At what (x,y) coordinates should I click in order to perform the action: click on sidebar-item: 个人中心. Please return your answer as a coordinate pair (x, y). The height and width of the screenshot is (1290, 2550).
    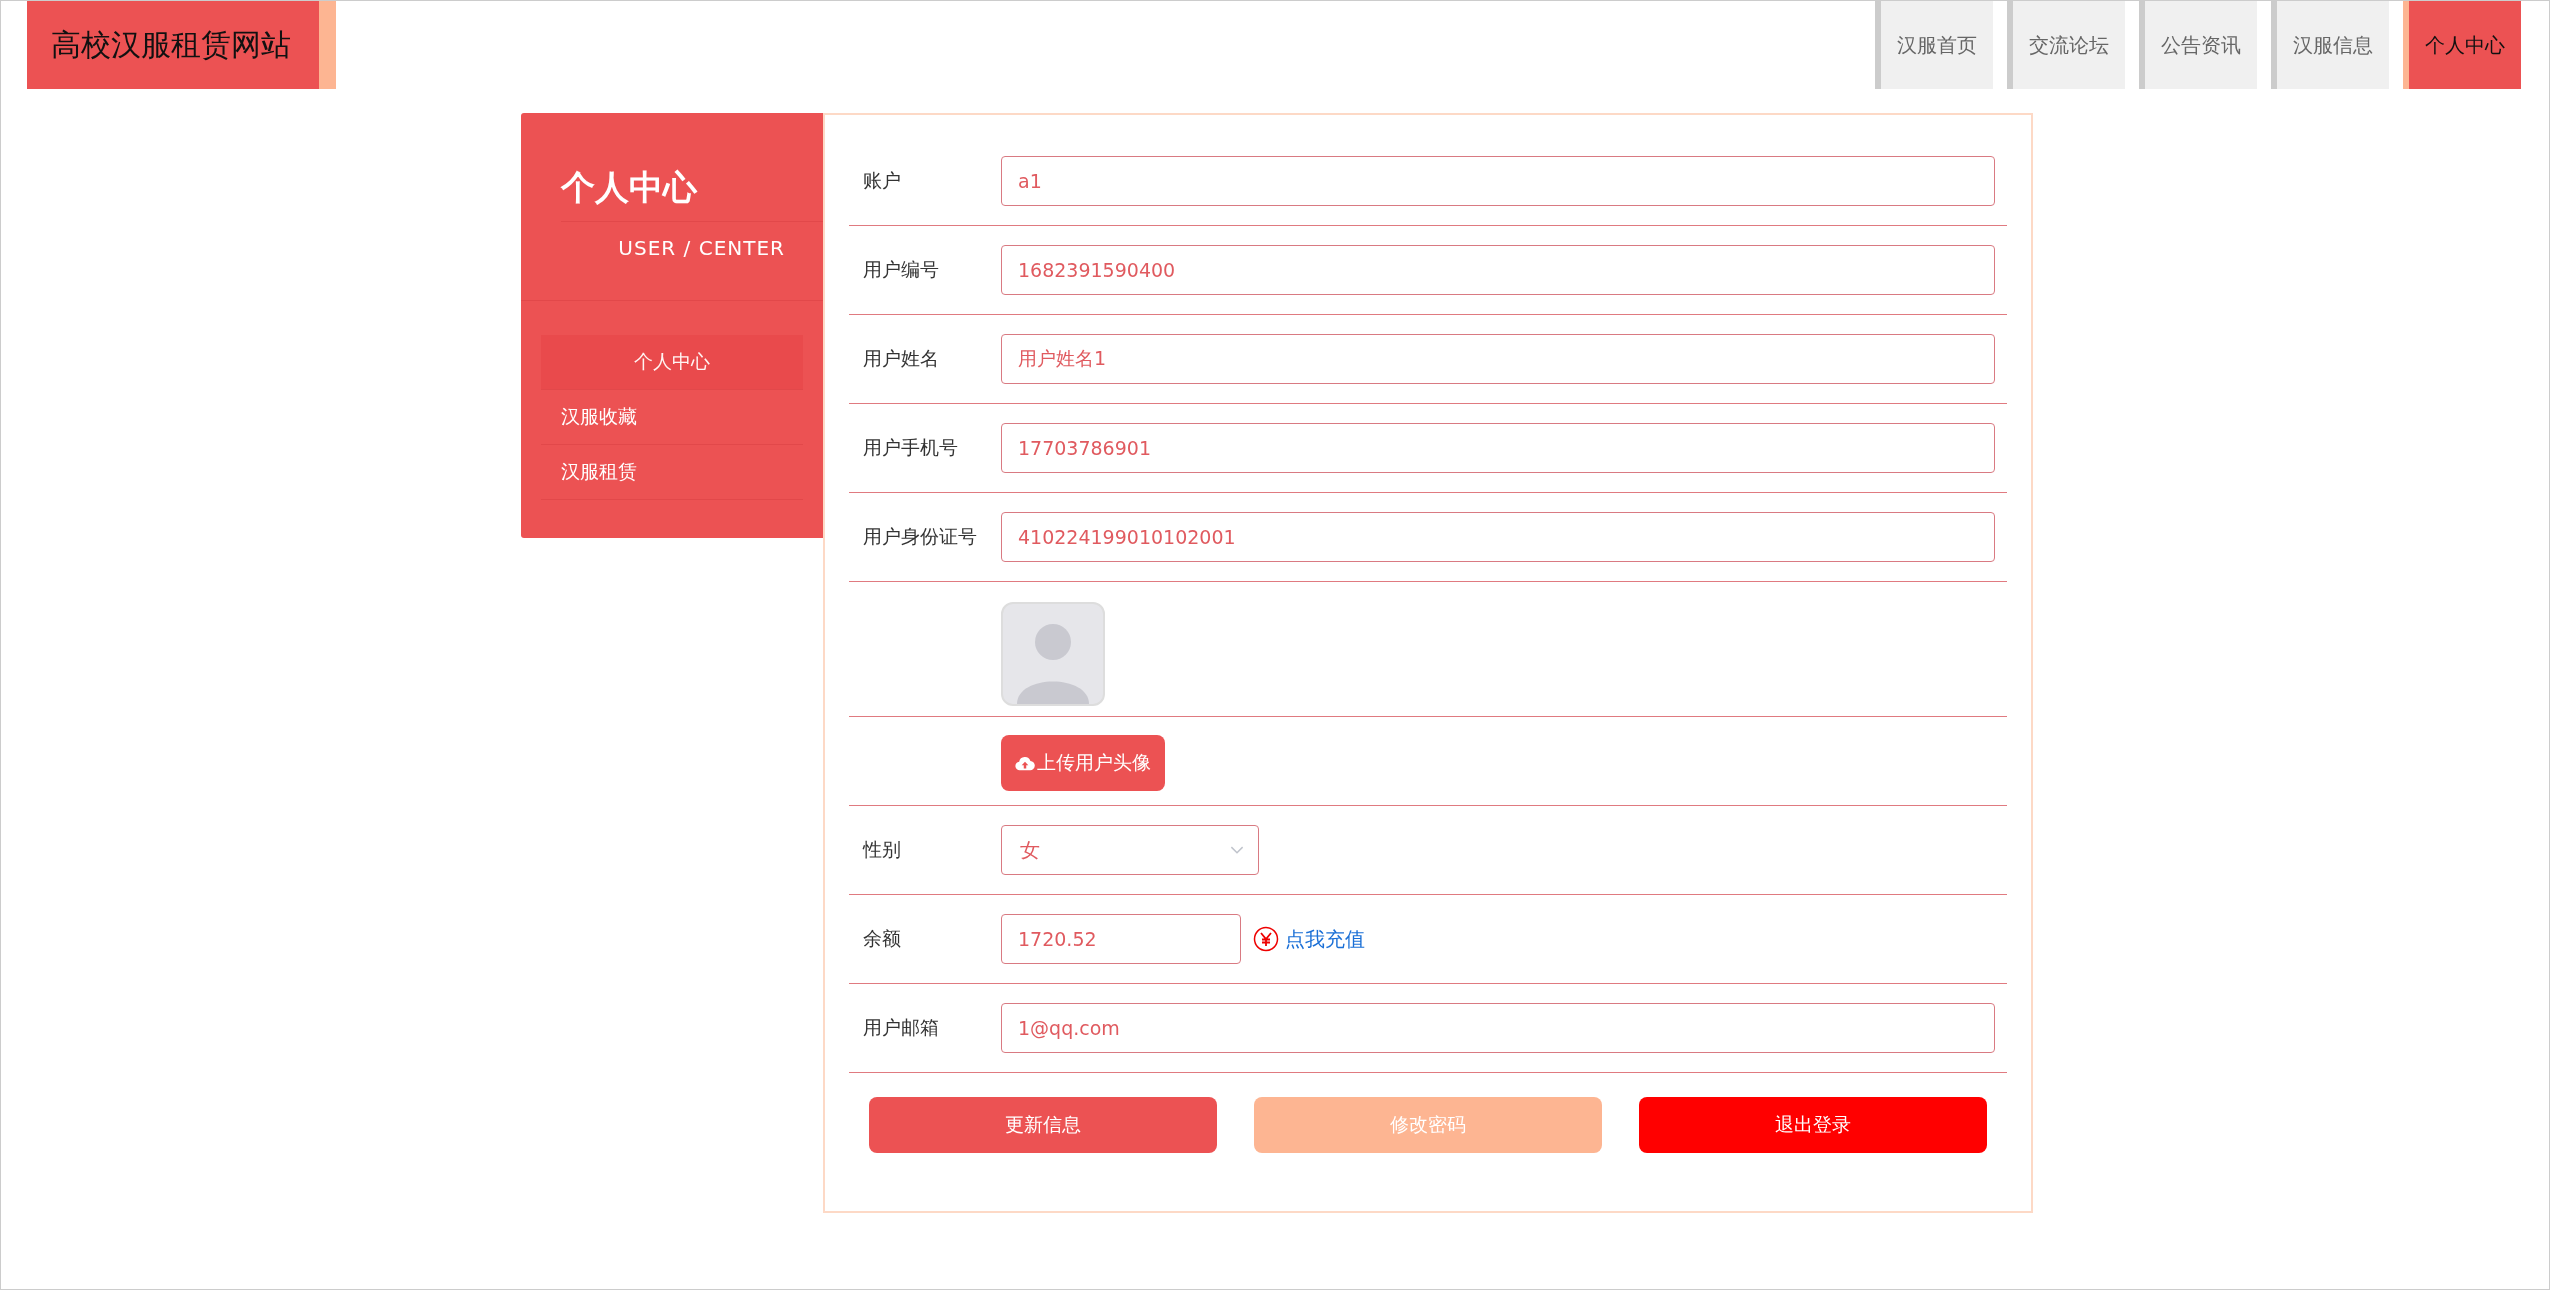
    Looking at the image, I should click on (672, 362).